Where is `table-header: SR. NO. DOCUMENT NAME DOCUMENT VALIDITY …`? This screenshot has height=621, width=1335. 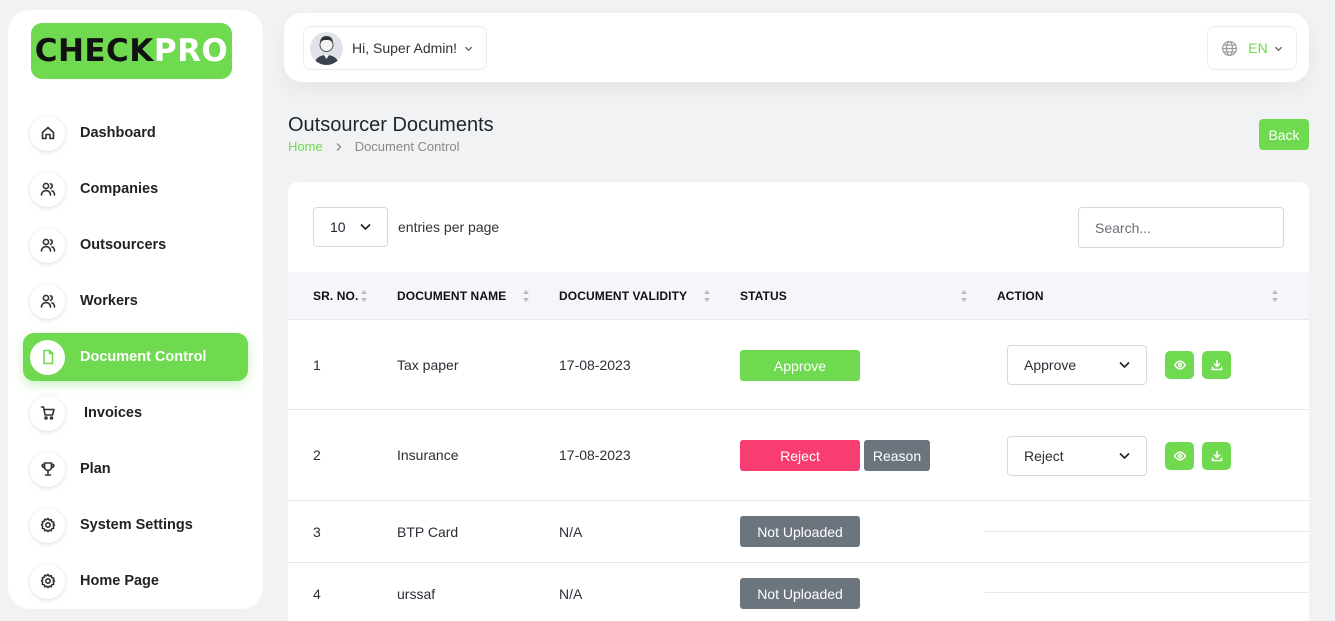 table-header: SR. NO. DOCUMENT NAME DOCUMENT VALIDITY … is located at coordinates (798, 296).